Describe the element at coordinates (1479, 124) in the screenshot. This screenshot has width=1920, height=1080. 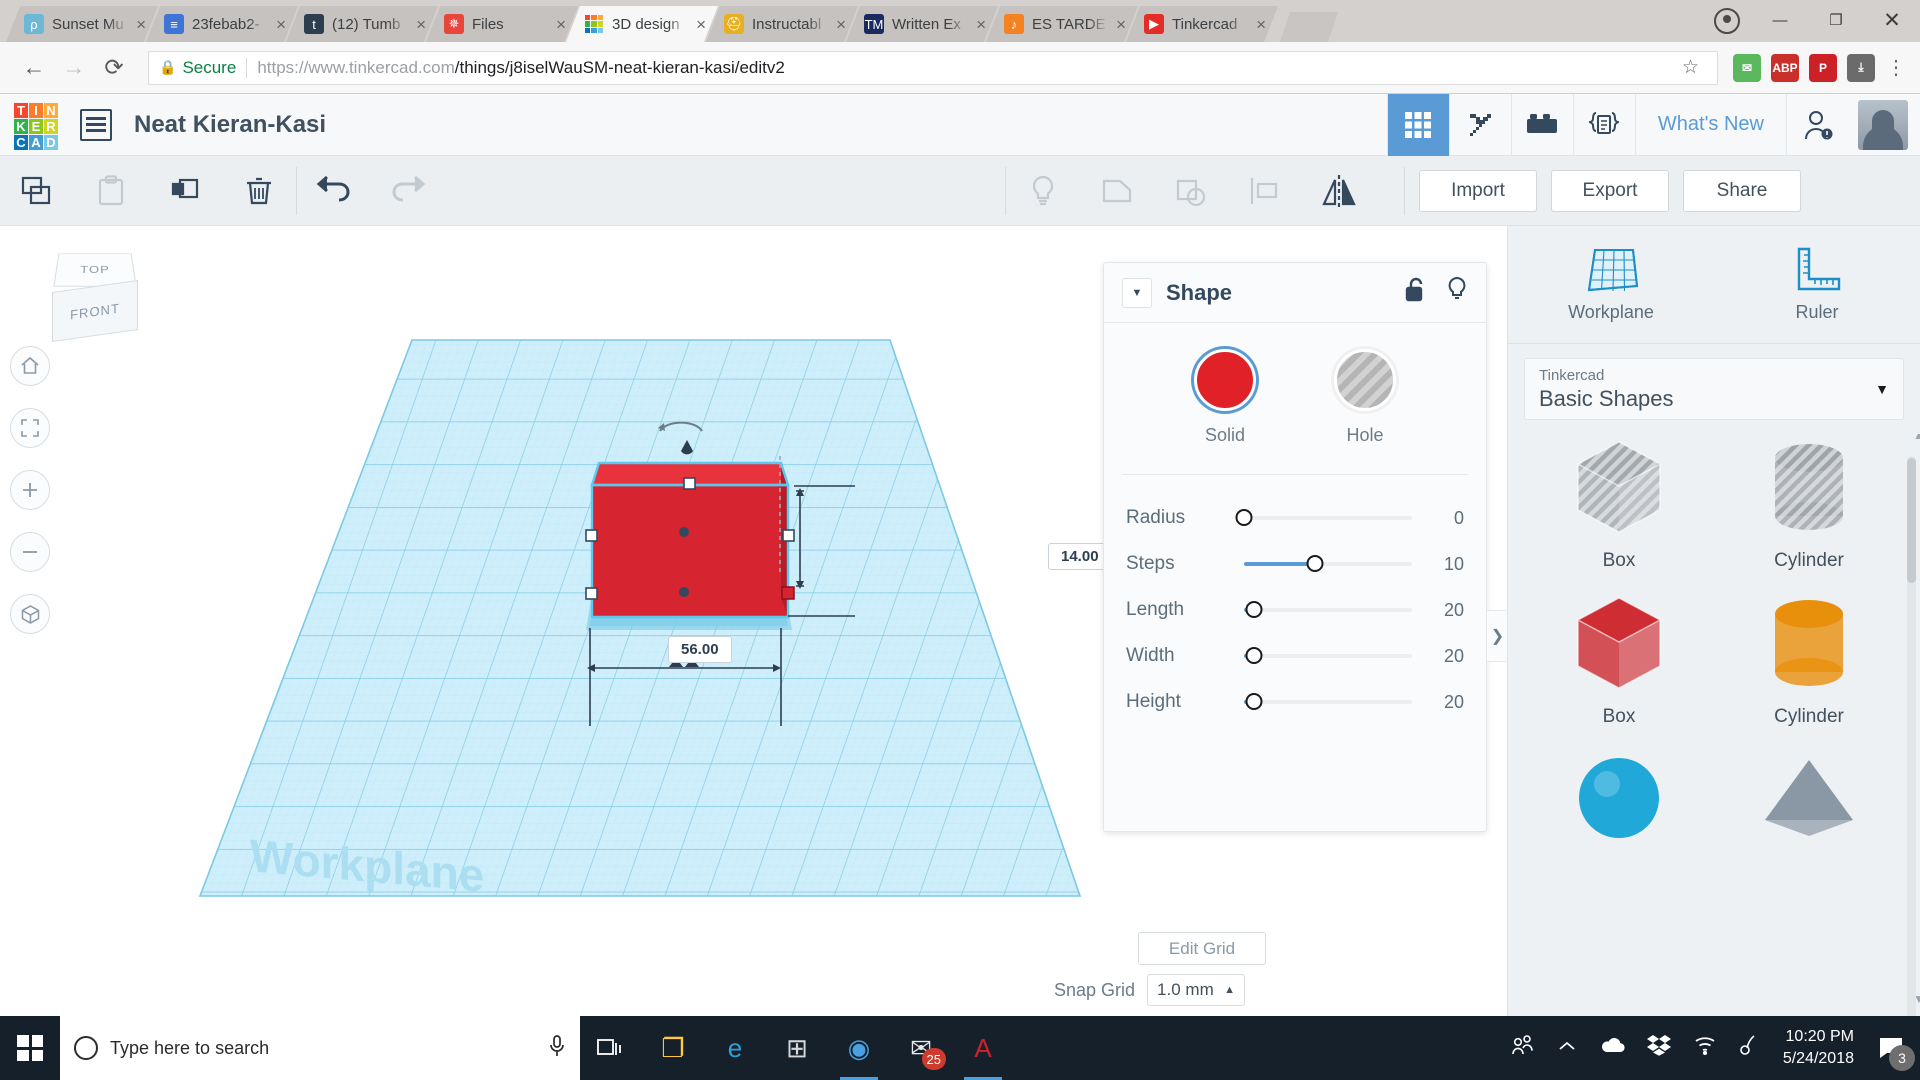
I see `pickaxe-minecraft-icon` at that location.